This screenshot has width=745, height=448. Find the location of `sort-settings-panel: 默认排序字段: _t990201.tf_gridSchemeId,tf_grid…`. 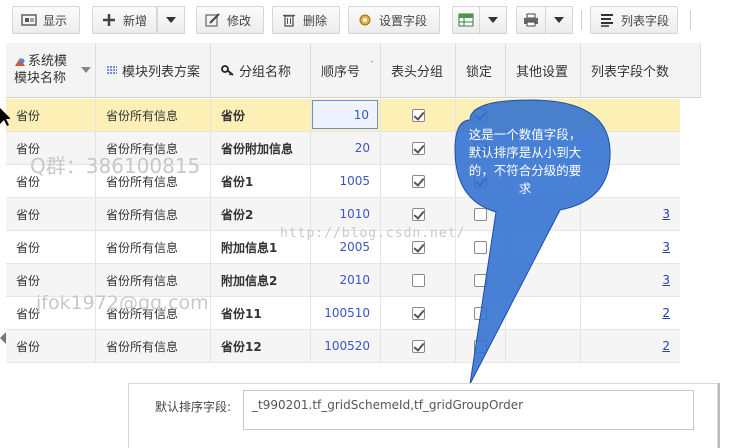

sort-settings-panel: 默认排序字段: _t990201.tf_gridSchemeId,tf_grid… is located at coordinates (423, 415).